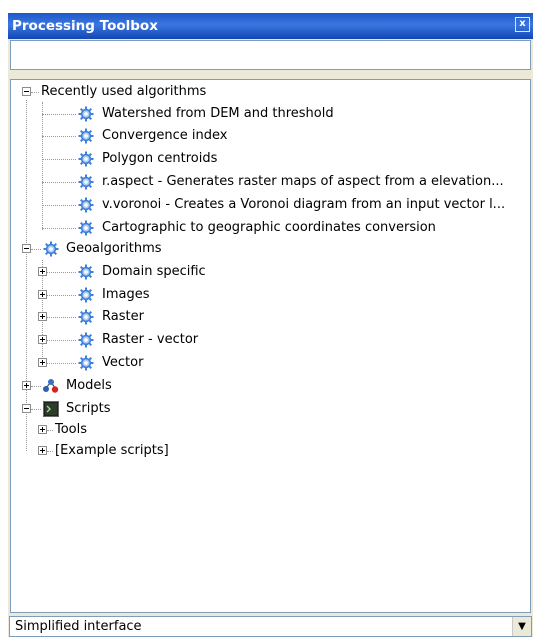  Describe the element at coordinates (521, 626) in the screenshot. I see `chevron-down-icon: ▼` at that location.